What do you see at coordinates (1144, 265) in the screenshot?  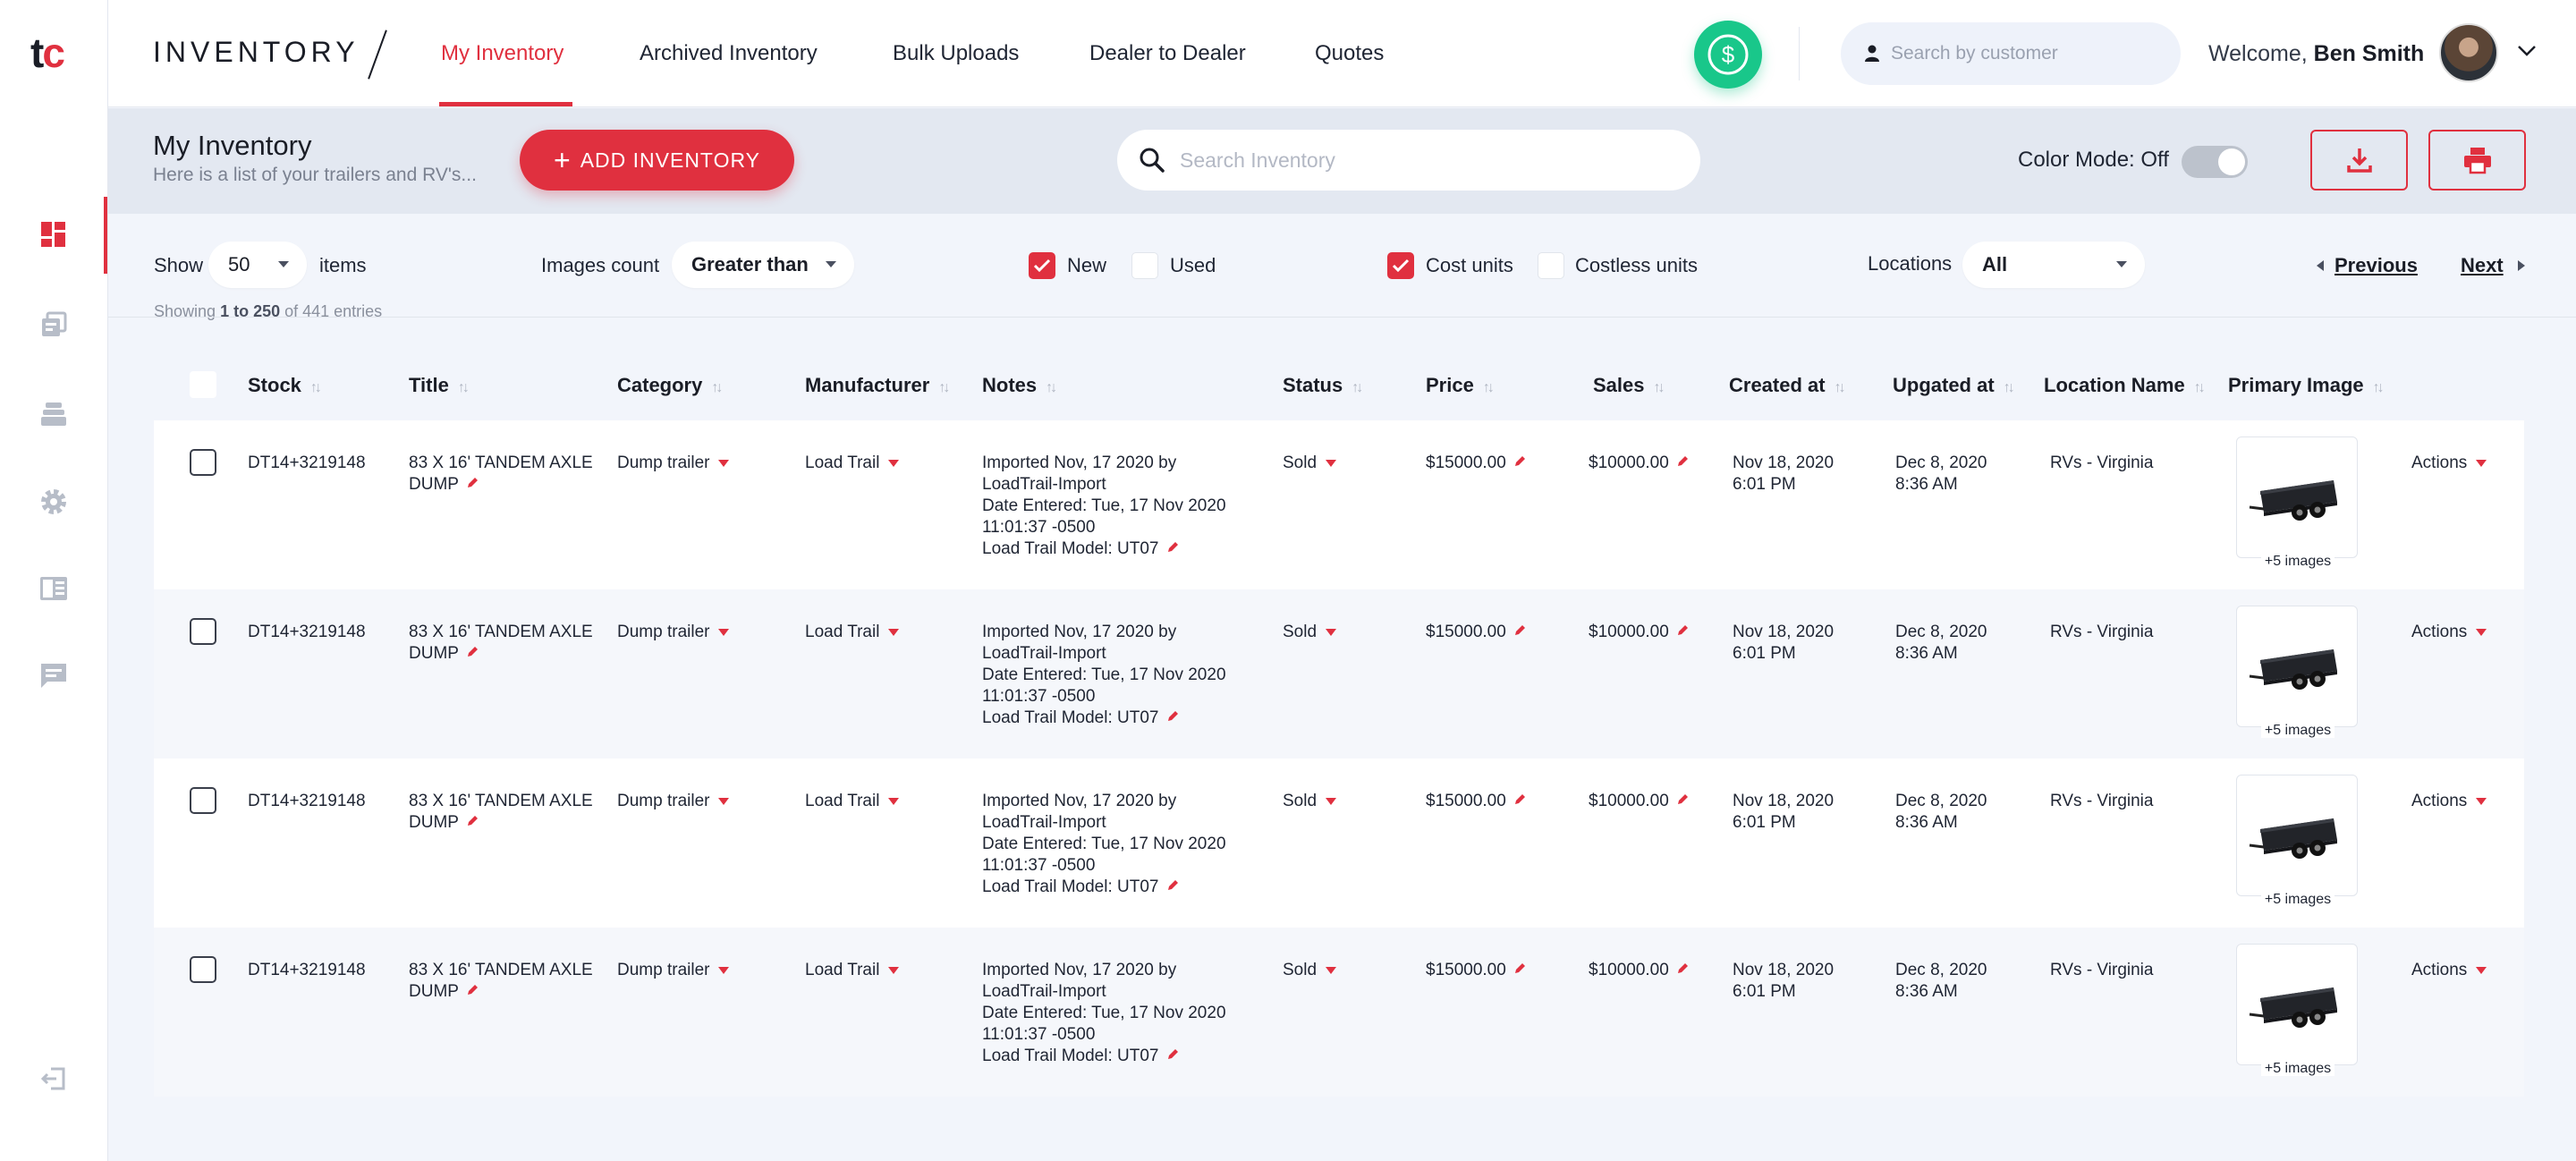 I see `used-checkbox` at bounding box center [1144, 265].